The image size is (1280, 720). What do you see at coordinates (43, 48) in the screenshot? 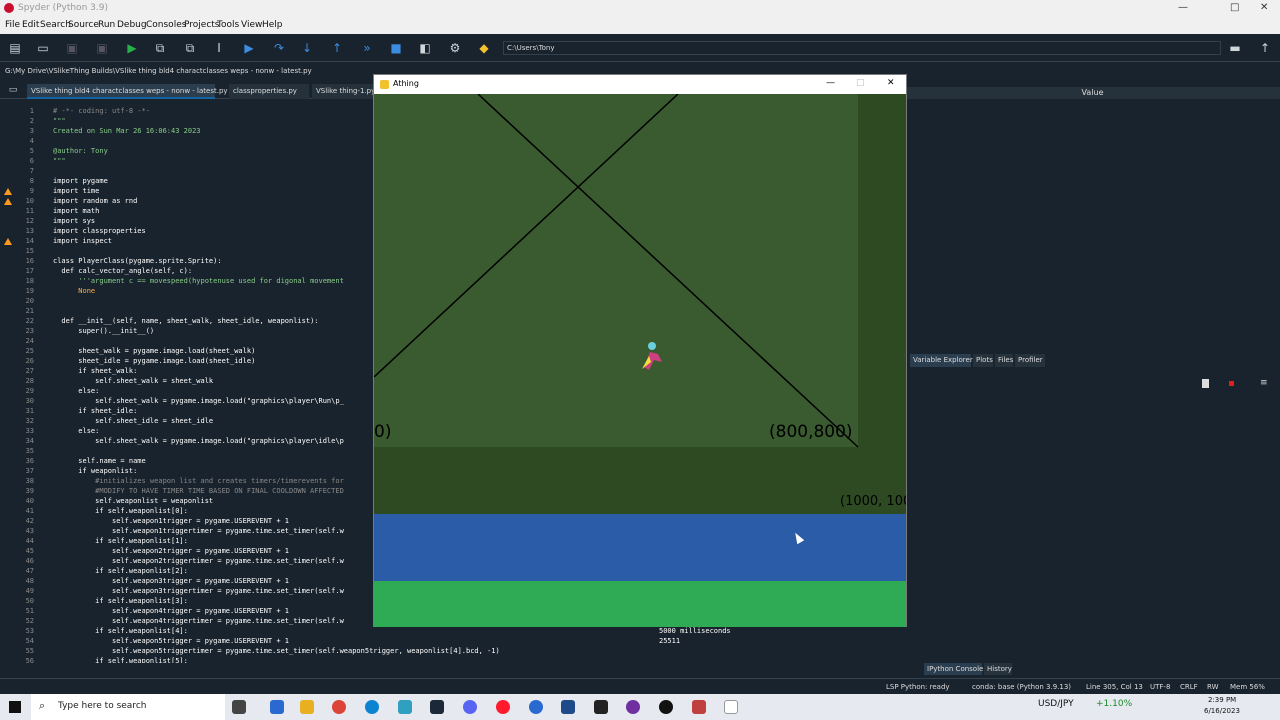
I see `open-file-icon: ▭` at bounding box center [43, 48].